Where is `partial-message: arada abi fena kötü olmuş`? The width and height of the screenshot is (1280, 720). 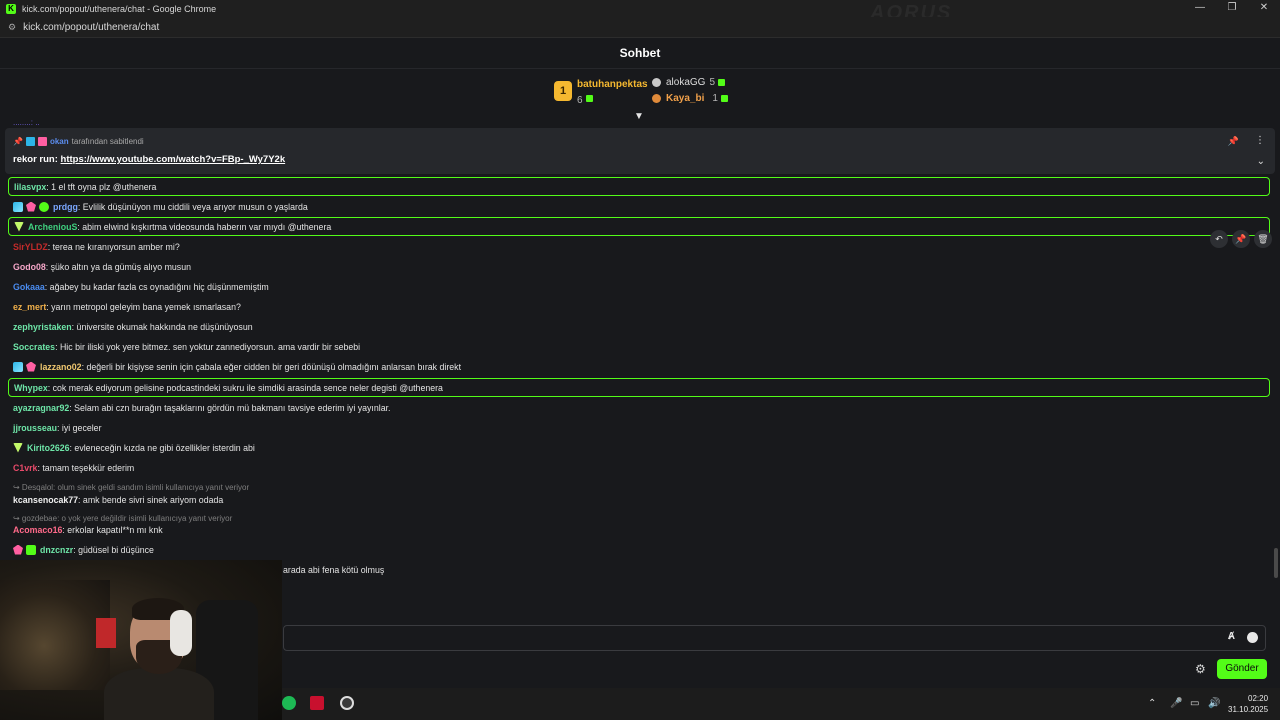 partial-message: arada abi fena kötü olmuş is located at coordinates (334, 570).